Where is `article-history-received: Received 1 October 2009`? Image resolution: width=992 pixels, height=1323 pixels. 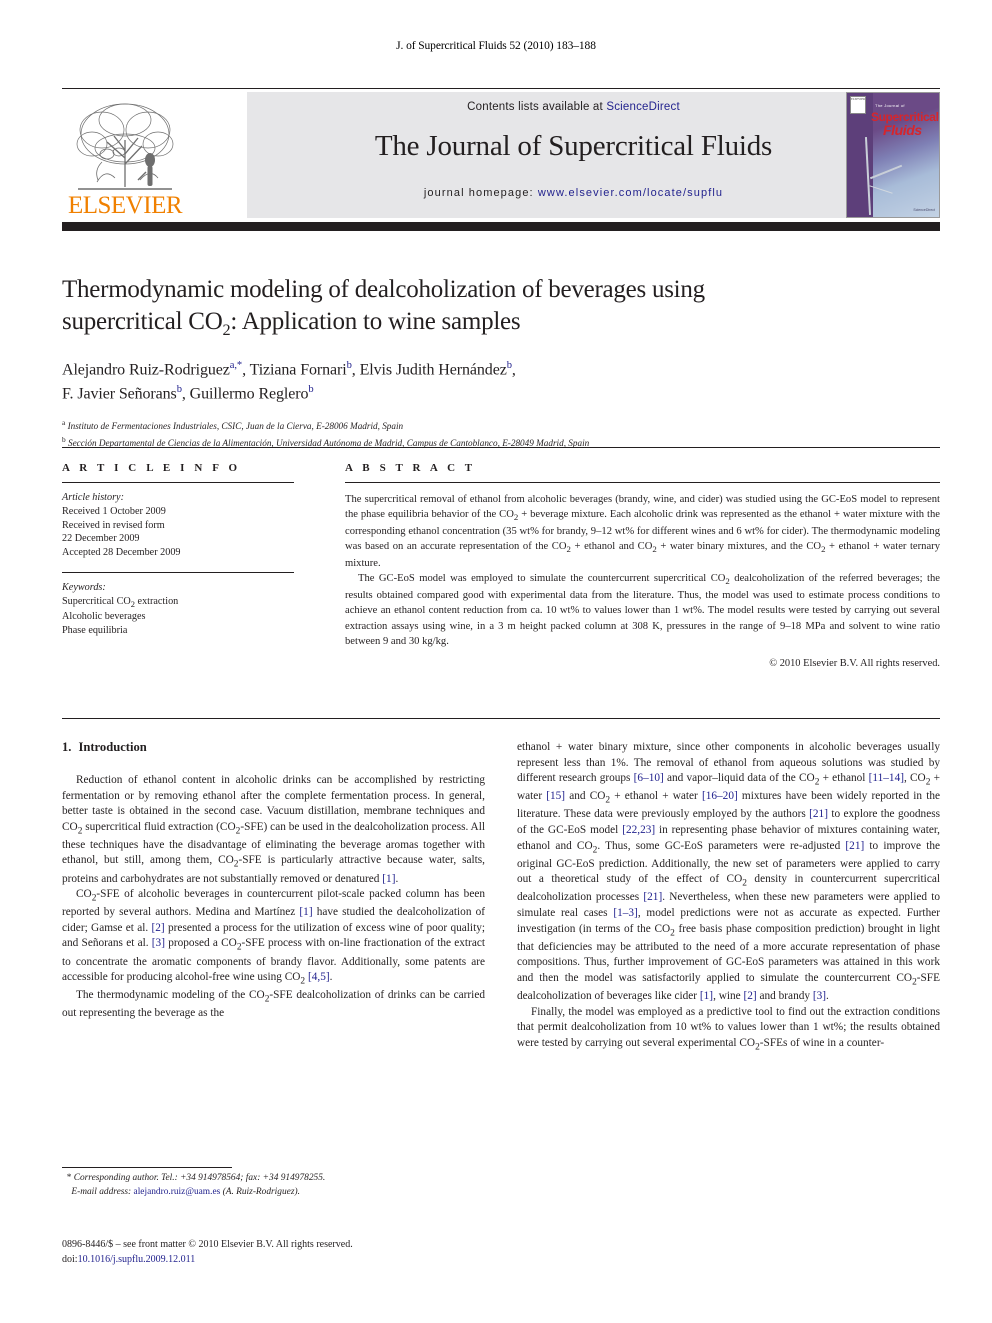
article-history-received: Received 1 October 2009 is located at coordinates (114, 511).